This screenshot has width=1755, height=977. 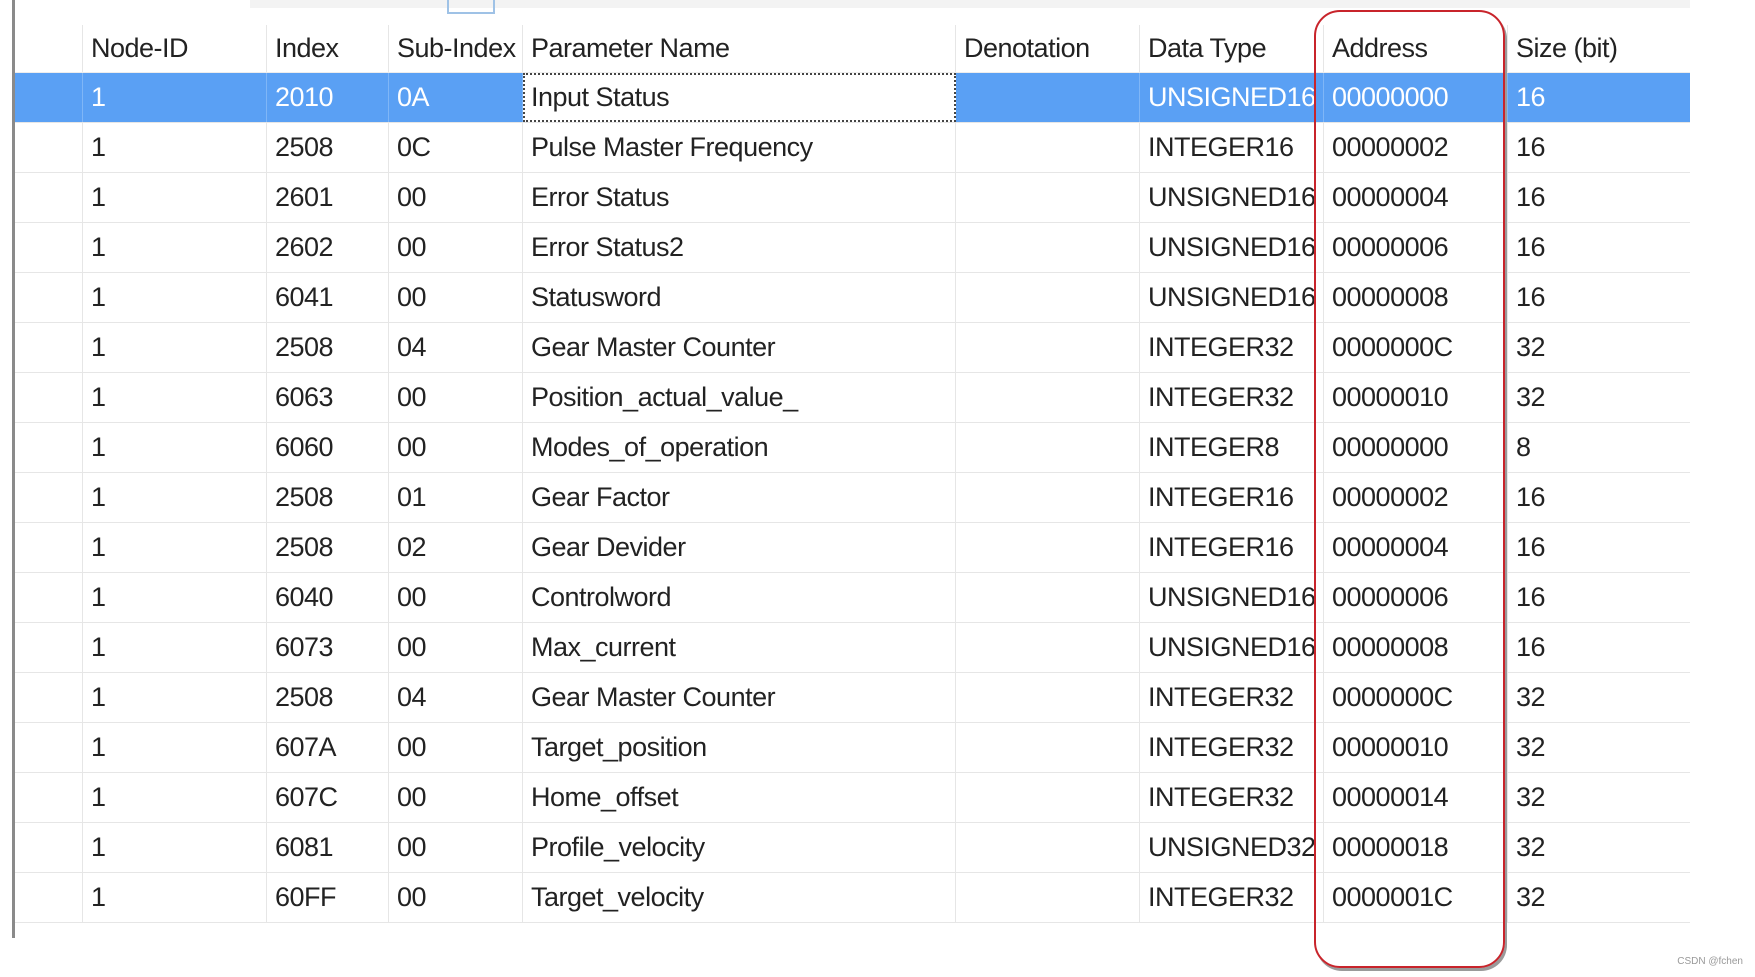 I want to click on cell-index: 6060, so click(x=328, y=447).